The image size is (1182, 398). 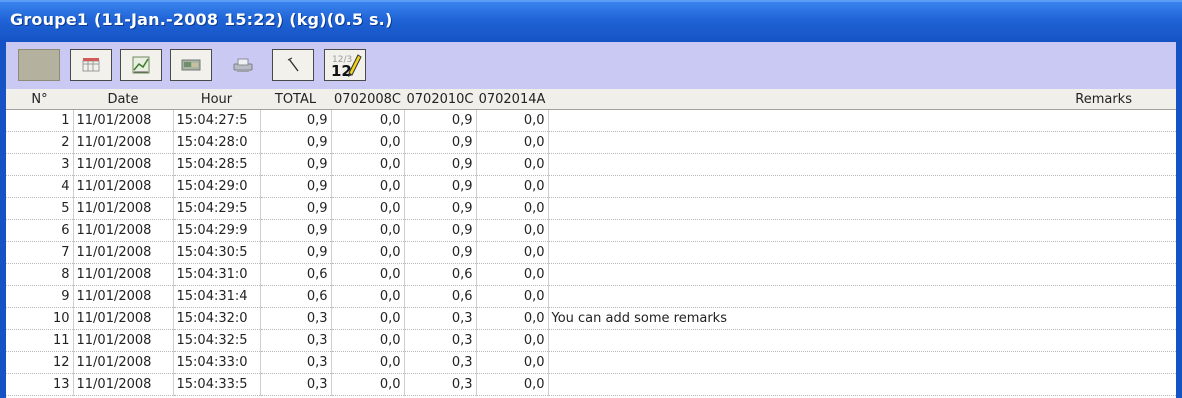 I want to click on row-number-cell: 2, so click(x=40, y=142).